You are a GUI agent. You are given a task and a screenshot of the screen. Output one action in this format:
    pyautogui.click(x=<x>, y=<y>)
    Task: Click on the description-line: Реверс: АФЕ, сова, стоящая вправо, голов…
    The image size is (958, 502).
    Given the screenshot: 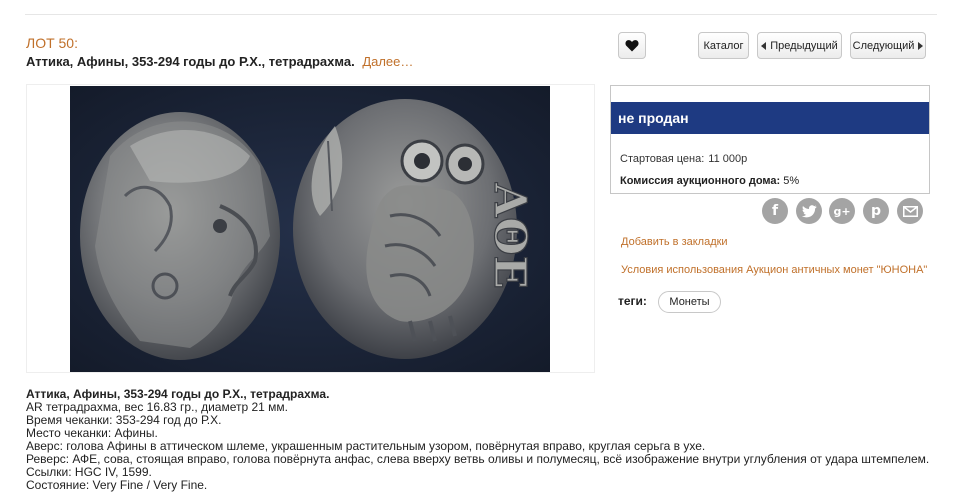 What is the action you would take?
    pyautogui.click(x=478, y=459)
    